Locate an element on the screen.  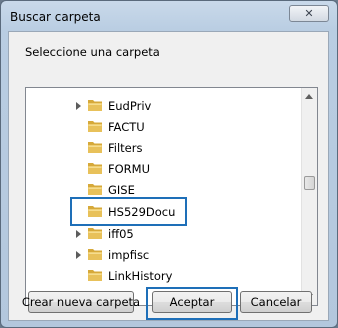
selection-highlight is located at coordinates (128, 211).